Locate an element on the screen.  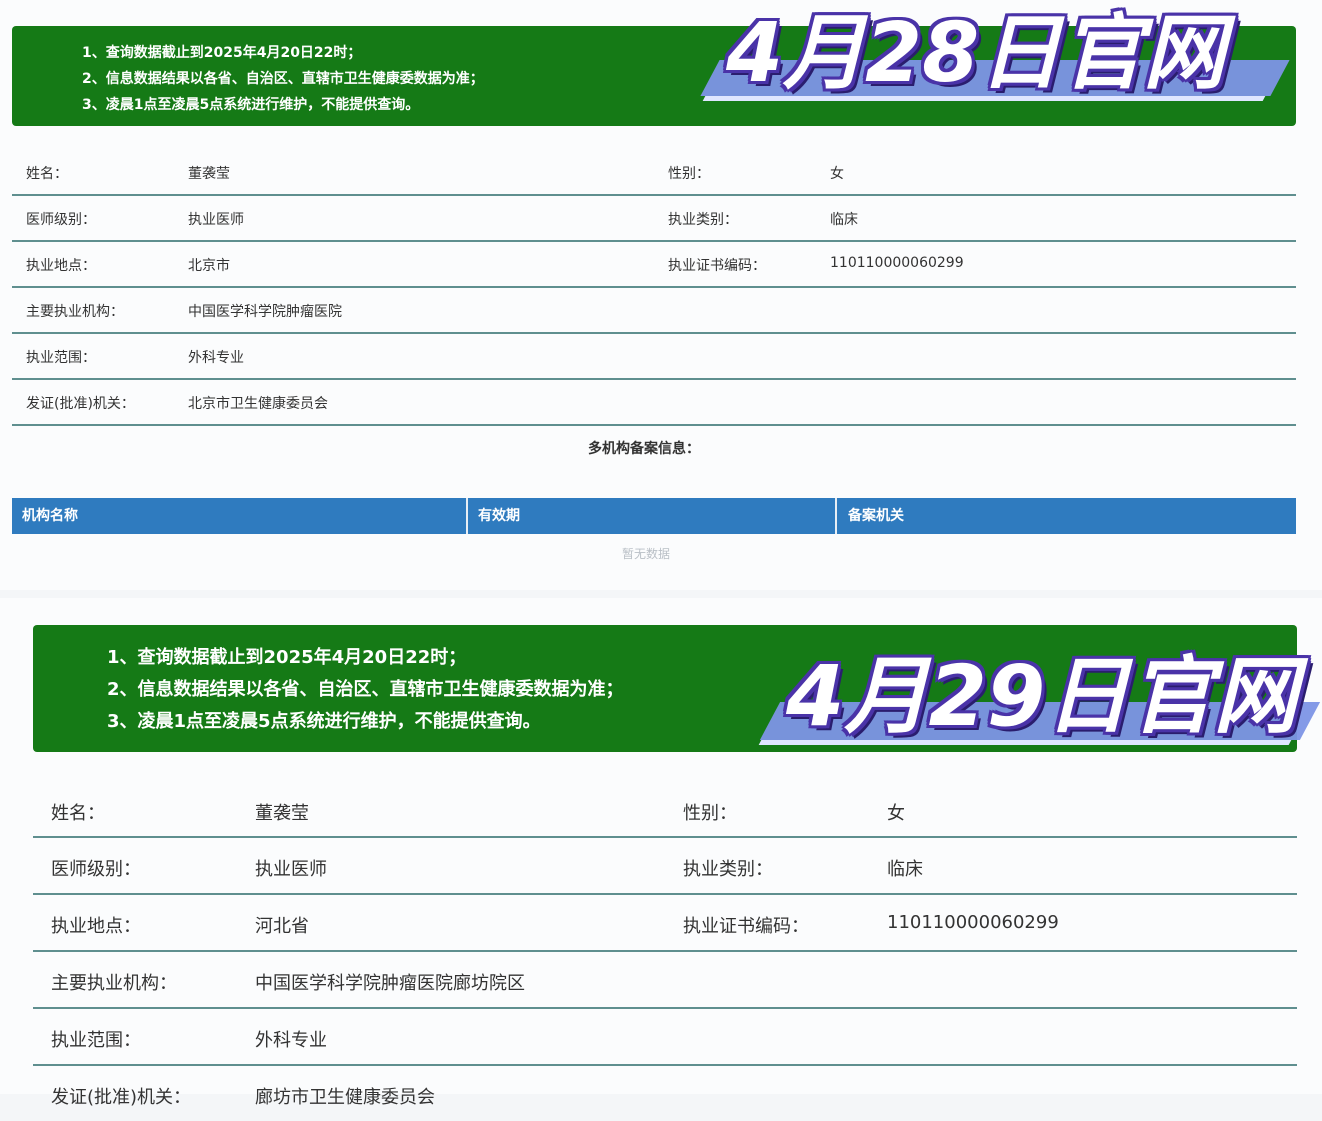
field-value: 中国医学科学院肿瘤医院廊坊院区 is located at coordinates (390, 983).